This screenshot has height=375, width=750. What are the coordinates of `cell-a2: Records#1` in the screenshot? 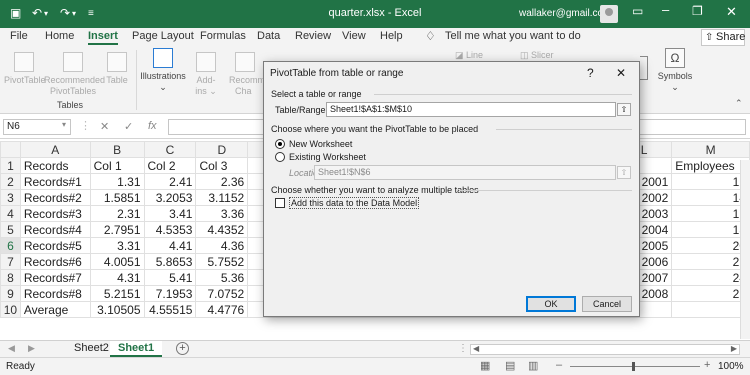 It's located at (55, 181).